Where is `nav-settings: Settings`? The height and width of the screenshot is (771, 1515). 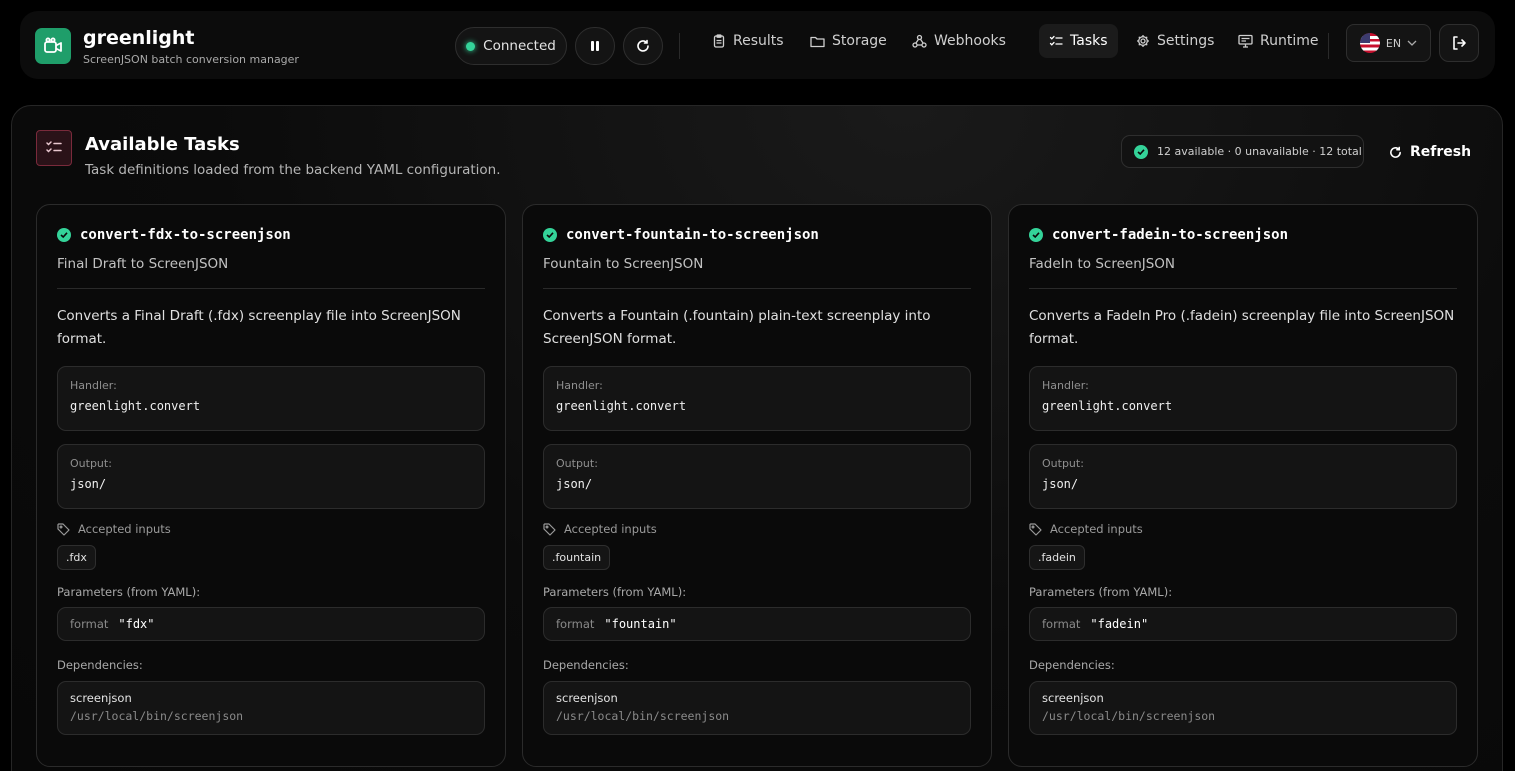 nav-settings: Settings is located at coordinates (1175, 41).